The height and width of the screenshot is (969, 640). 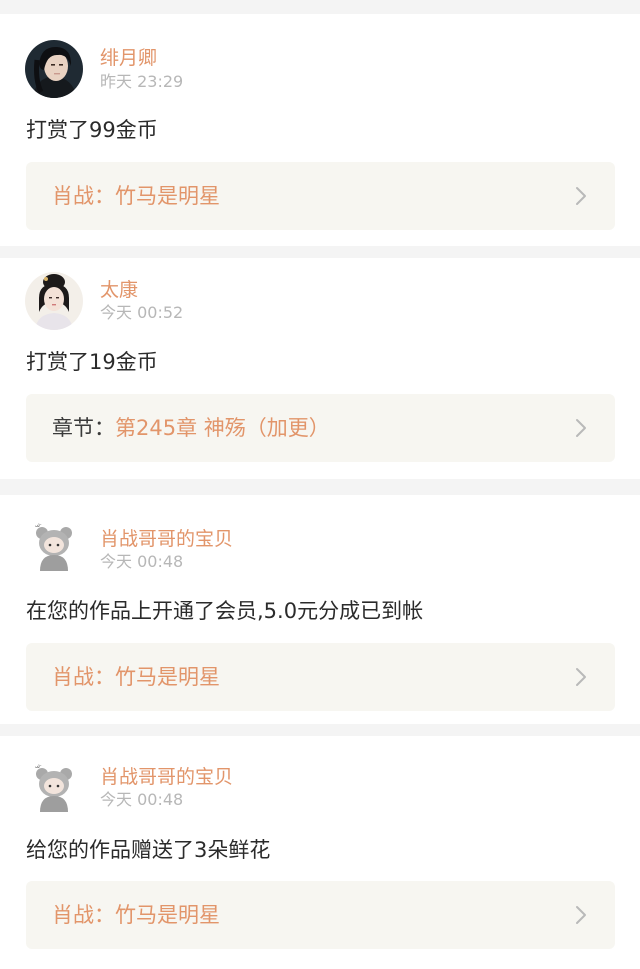 I want to click on timestamp: 今天 00:52, so click(x=142, y=312).